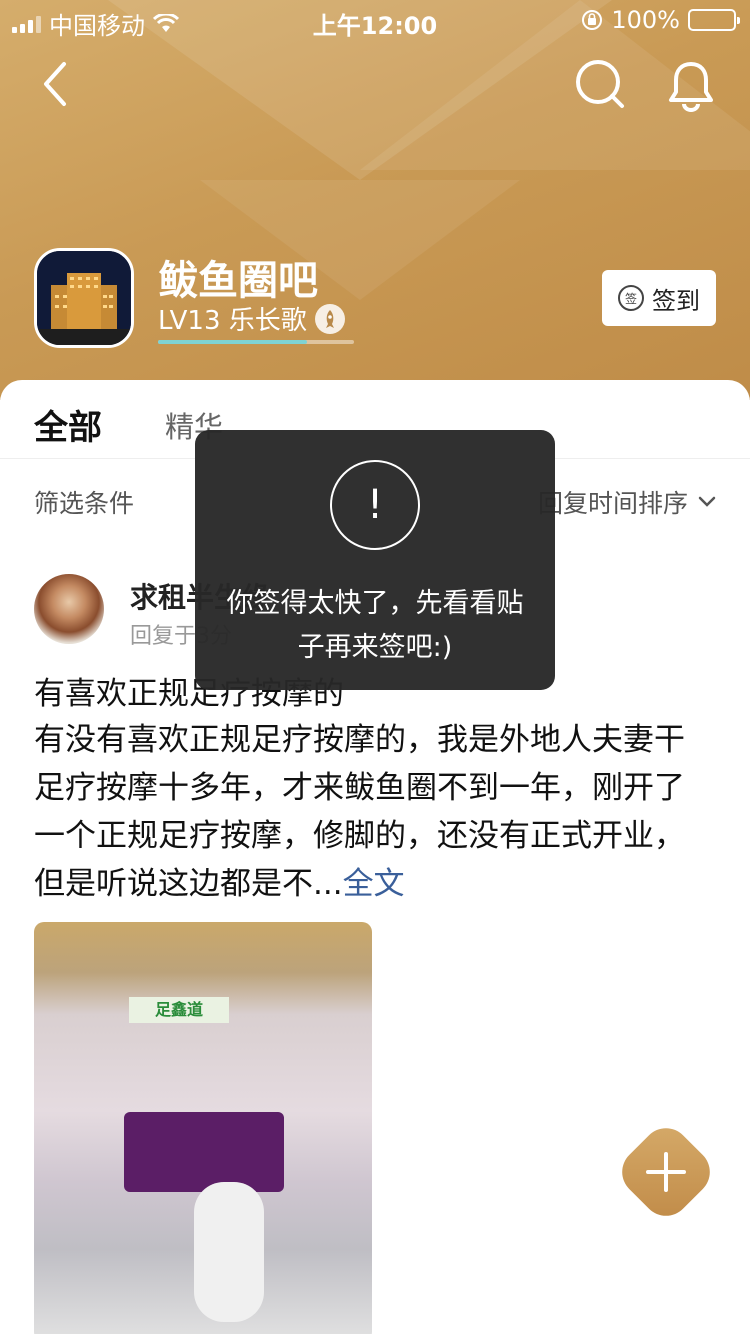 The width and height of the screenshot is (750, 1334). I want to click on orientation-lock-icon, so click(592, 20).